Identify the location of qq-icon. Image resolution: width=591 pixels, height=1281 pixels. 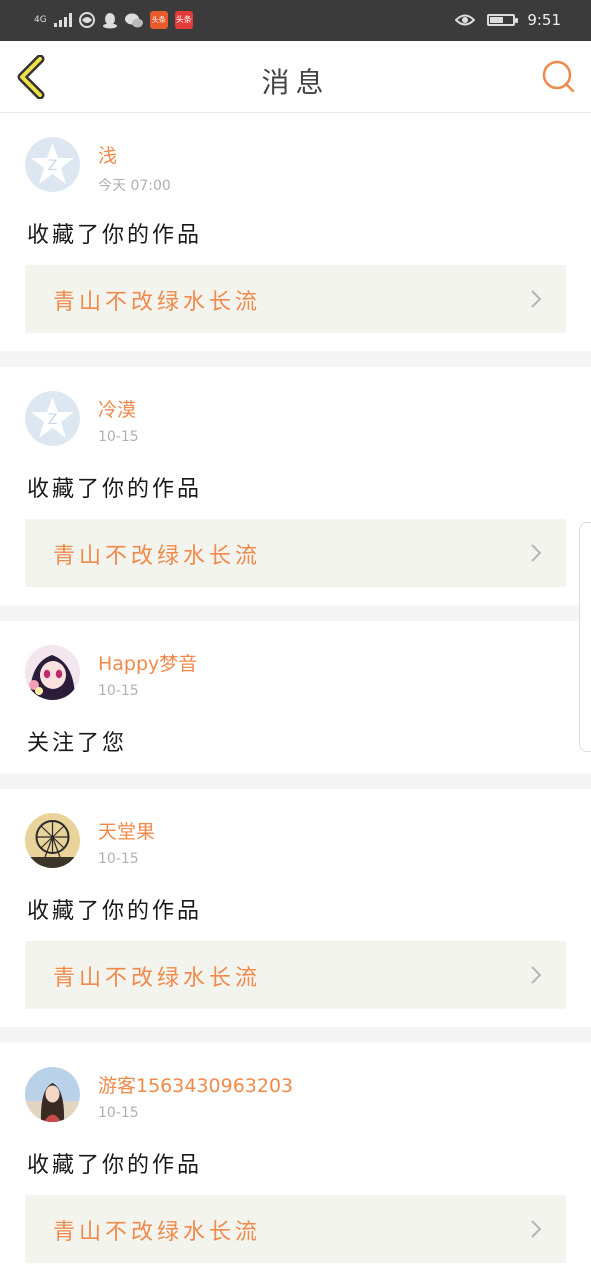
(109, 20).